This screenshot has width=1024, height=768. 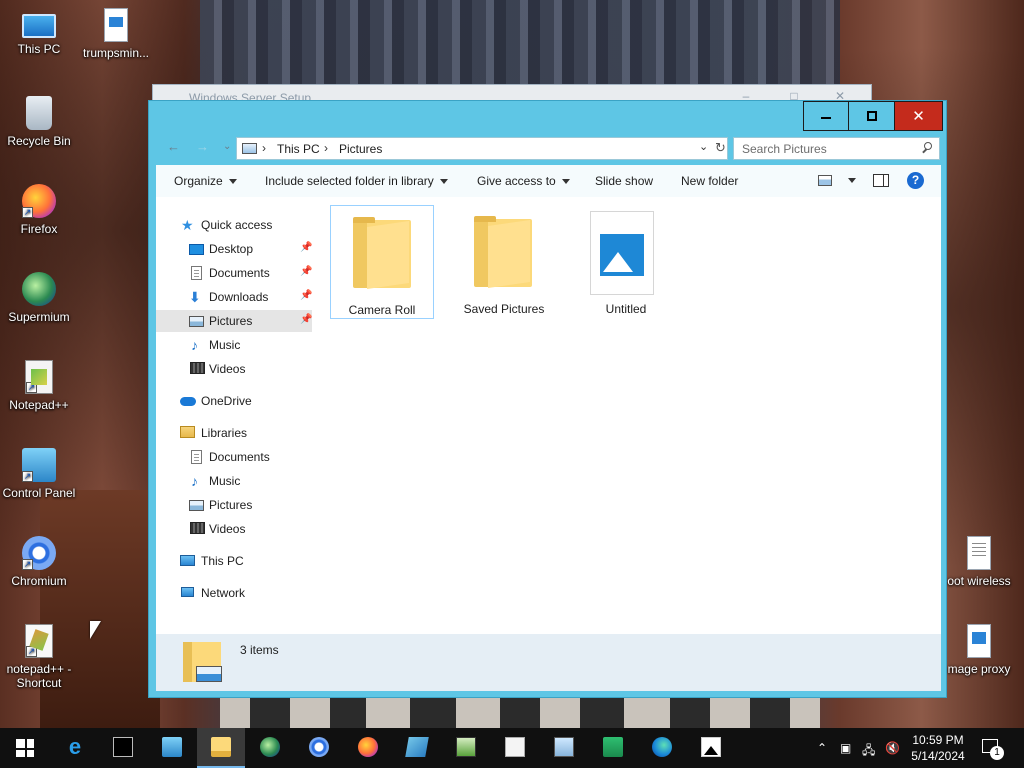 What do you see at coordinates (222, 561) in the screenshot?
I see `nav-this-pc-label: This PC` at bounding box center [222, 561].